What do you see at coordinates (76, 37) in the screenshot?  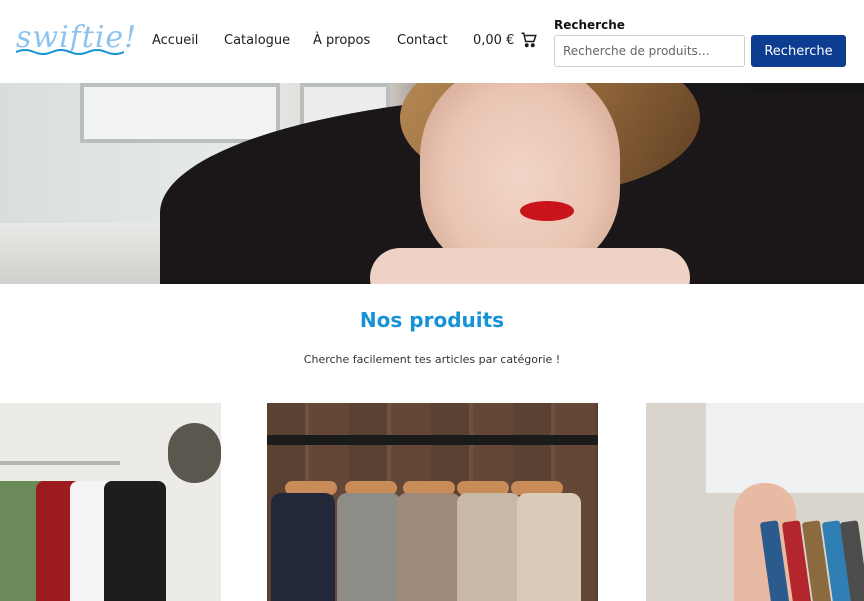 I see `site-logo: swiftie!` at bounding box center [76, 37].